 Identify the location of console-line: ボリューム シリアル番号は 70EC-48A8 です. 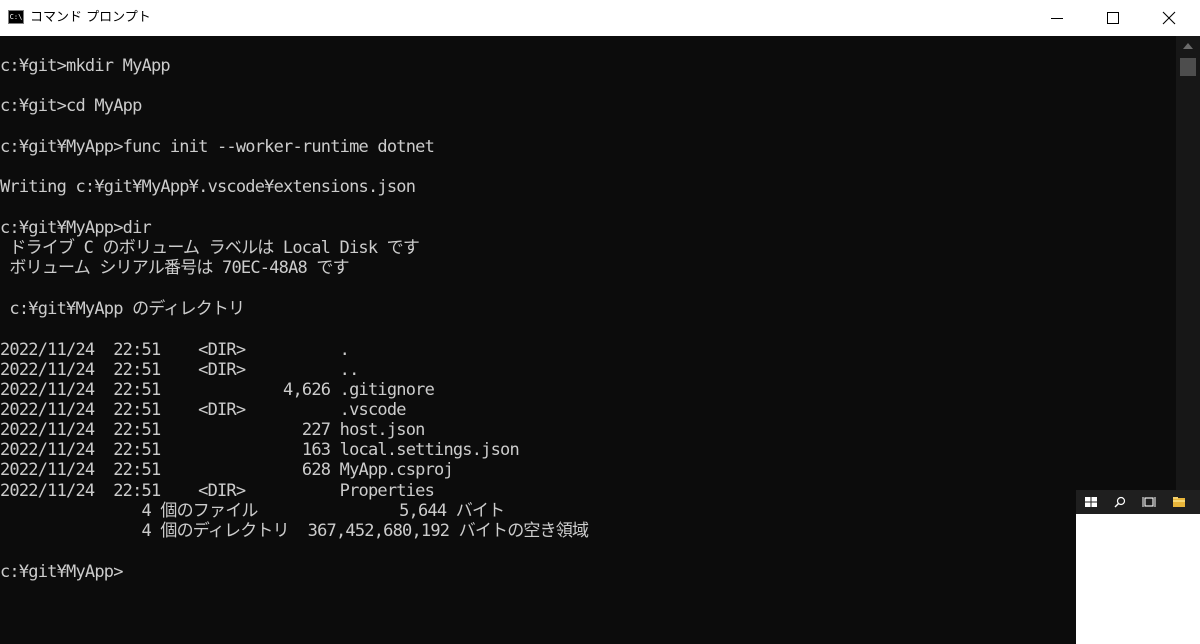
(174, 268).